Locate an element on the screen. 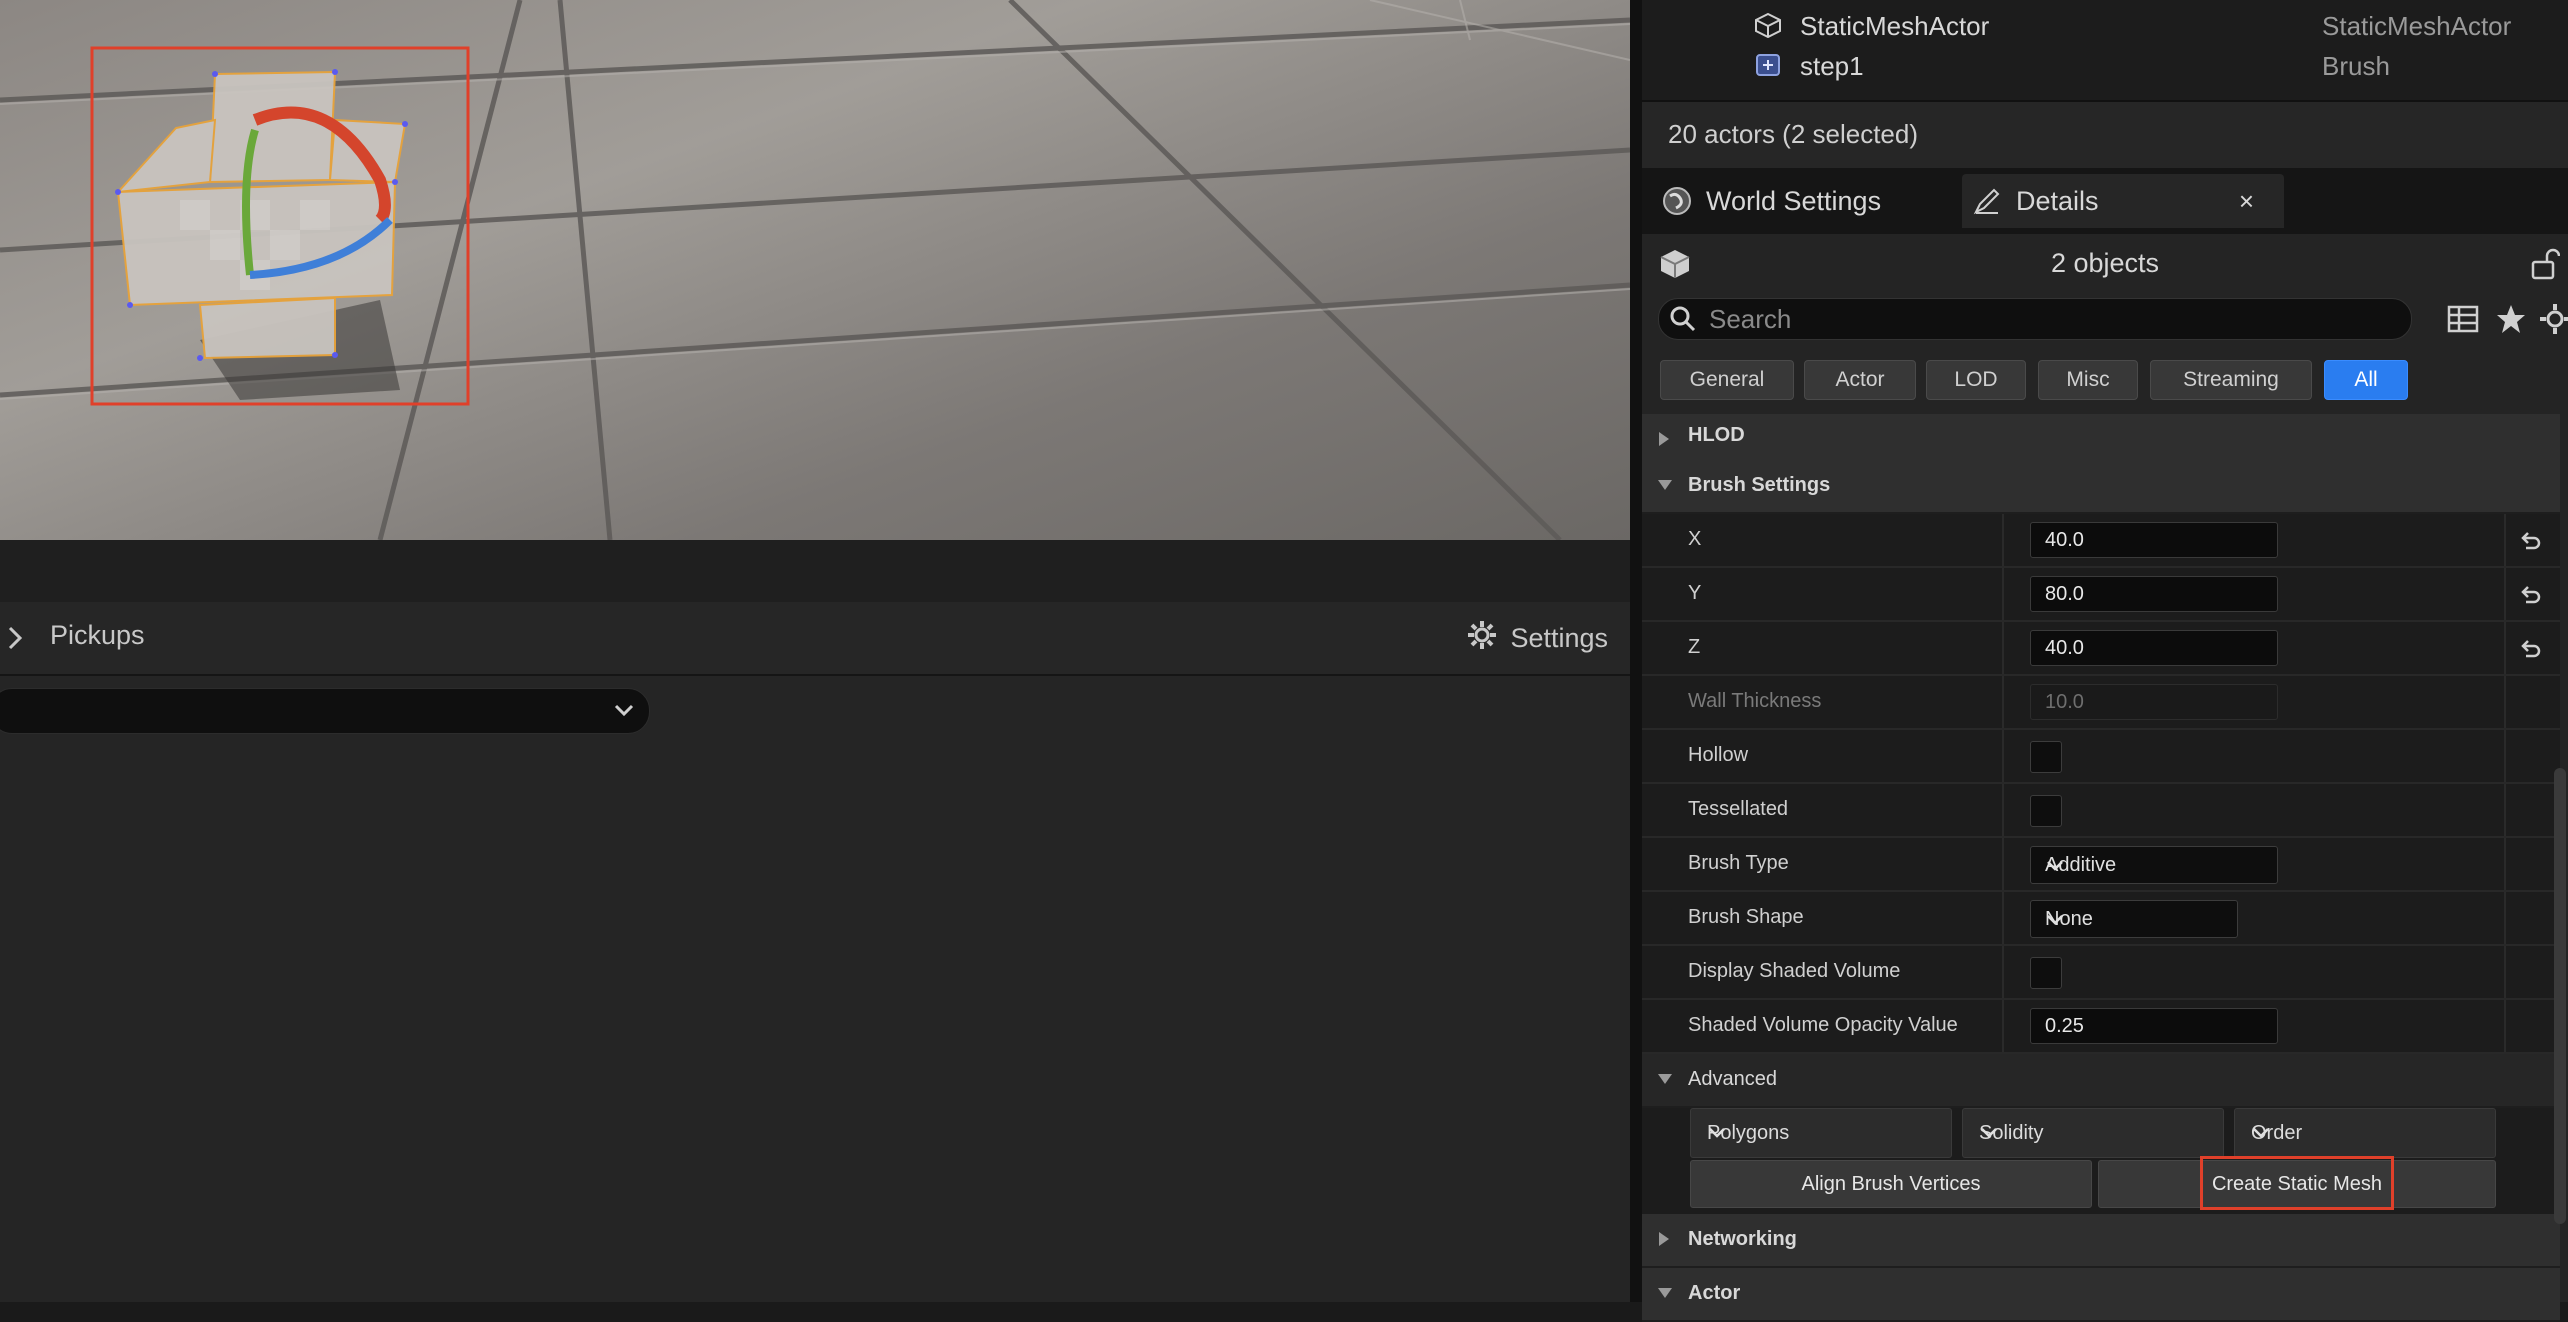  display-shaded-volume-checkbox is located at coordinates (2046, 973).